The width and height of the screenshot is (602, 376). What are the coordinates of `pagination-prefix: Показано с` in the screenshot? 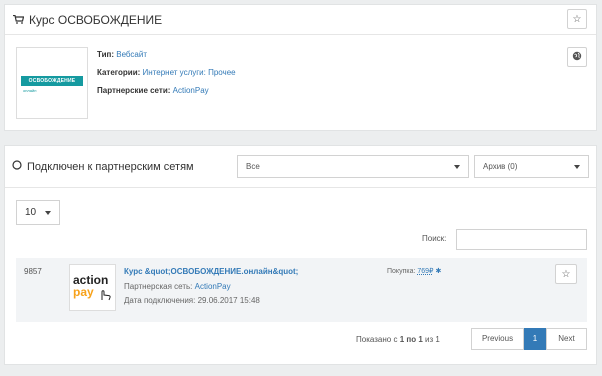 It's located at (377, 339).